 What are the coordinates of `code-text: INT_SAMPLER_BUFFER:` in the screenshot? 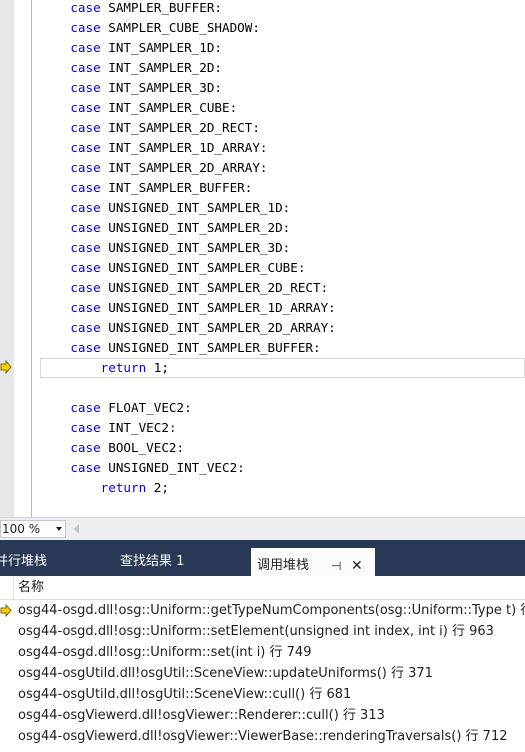 It's located at (176, 187).